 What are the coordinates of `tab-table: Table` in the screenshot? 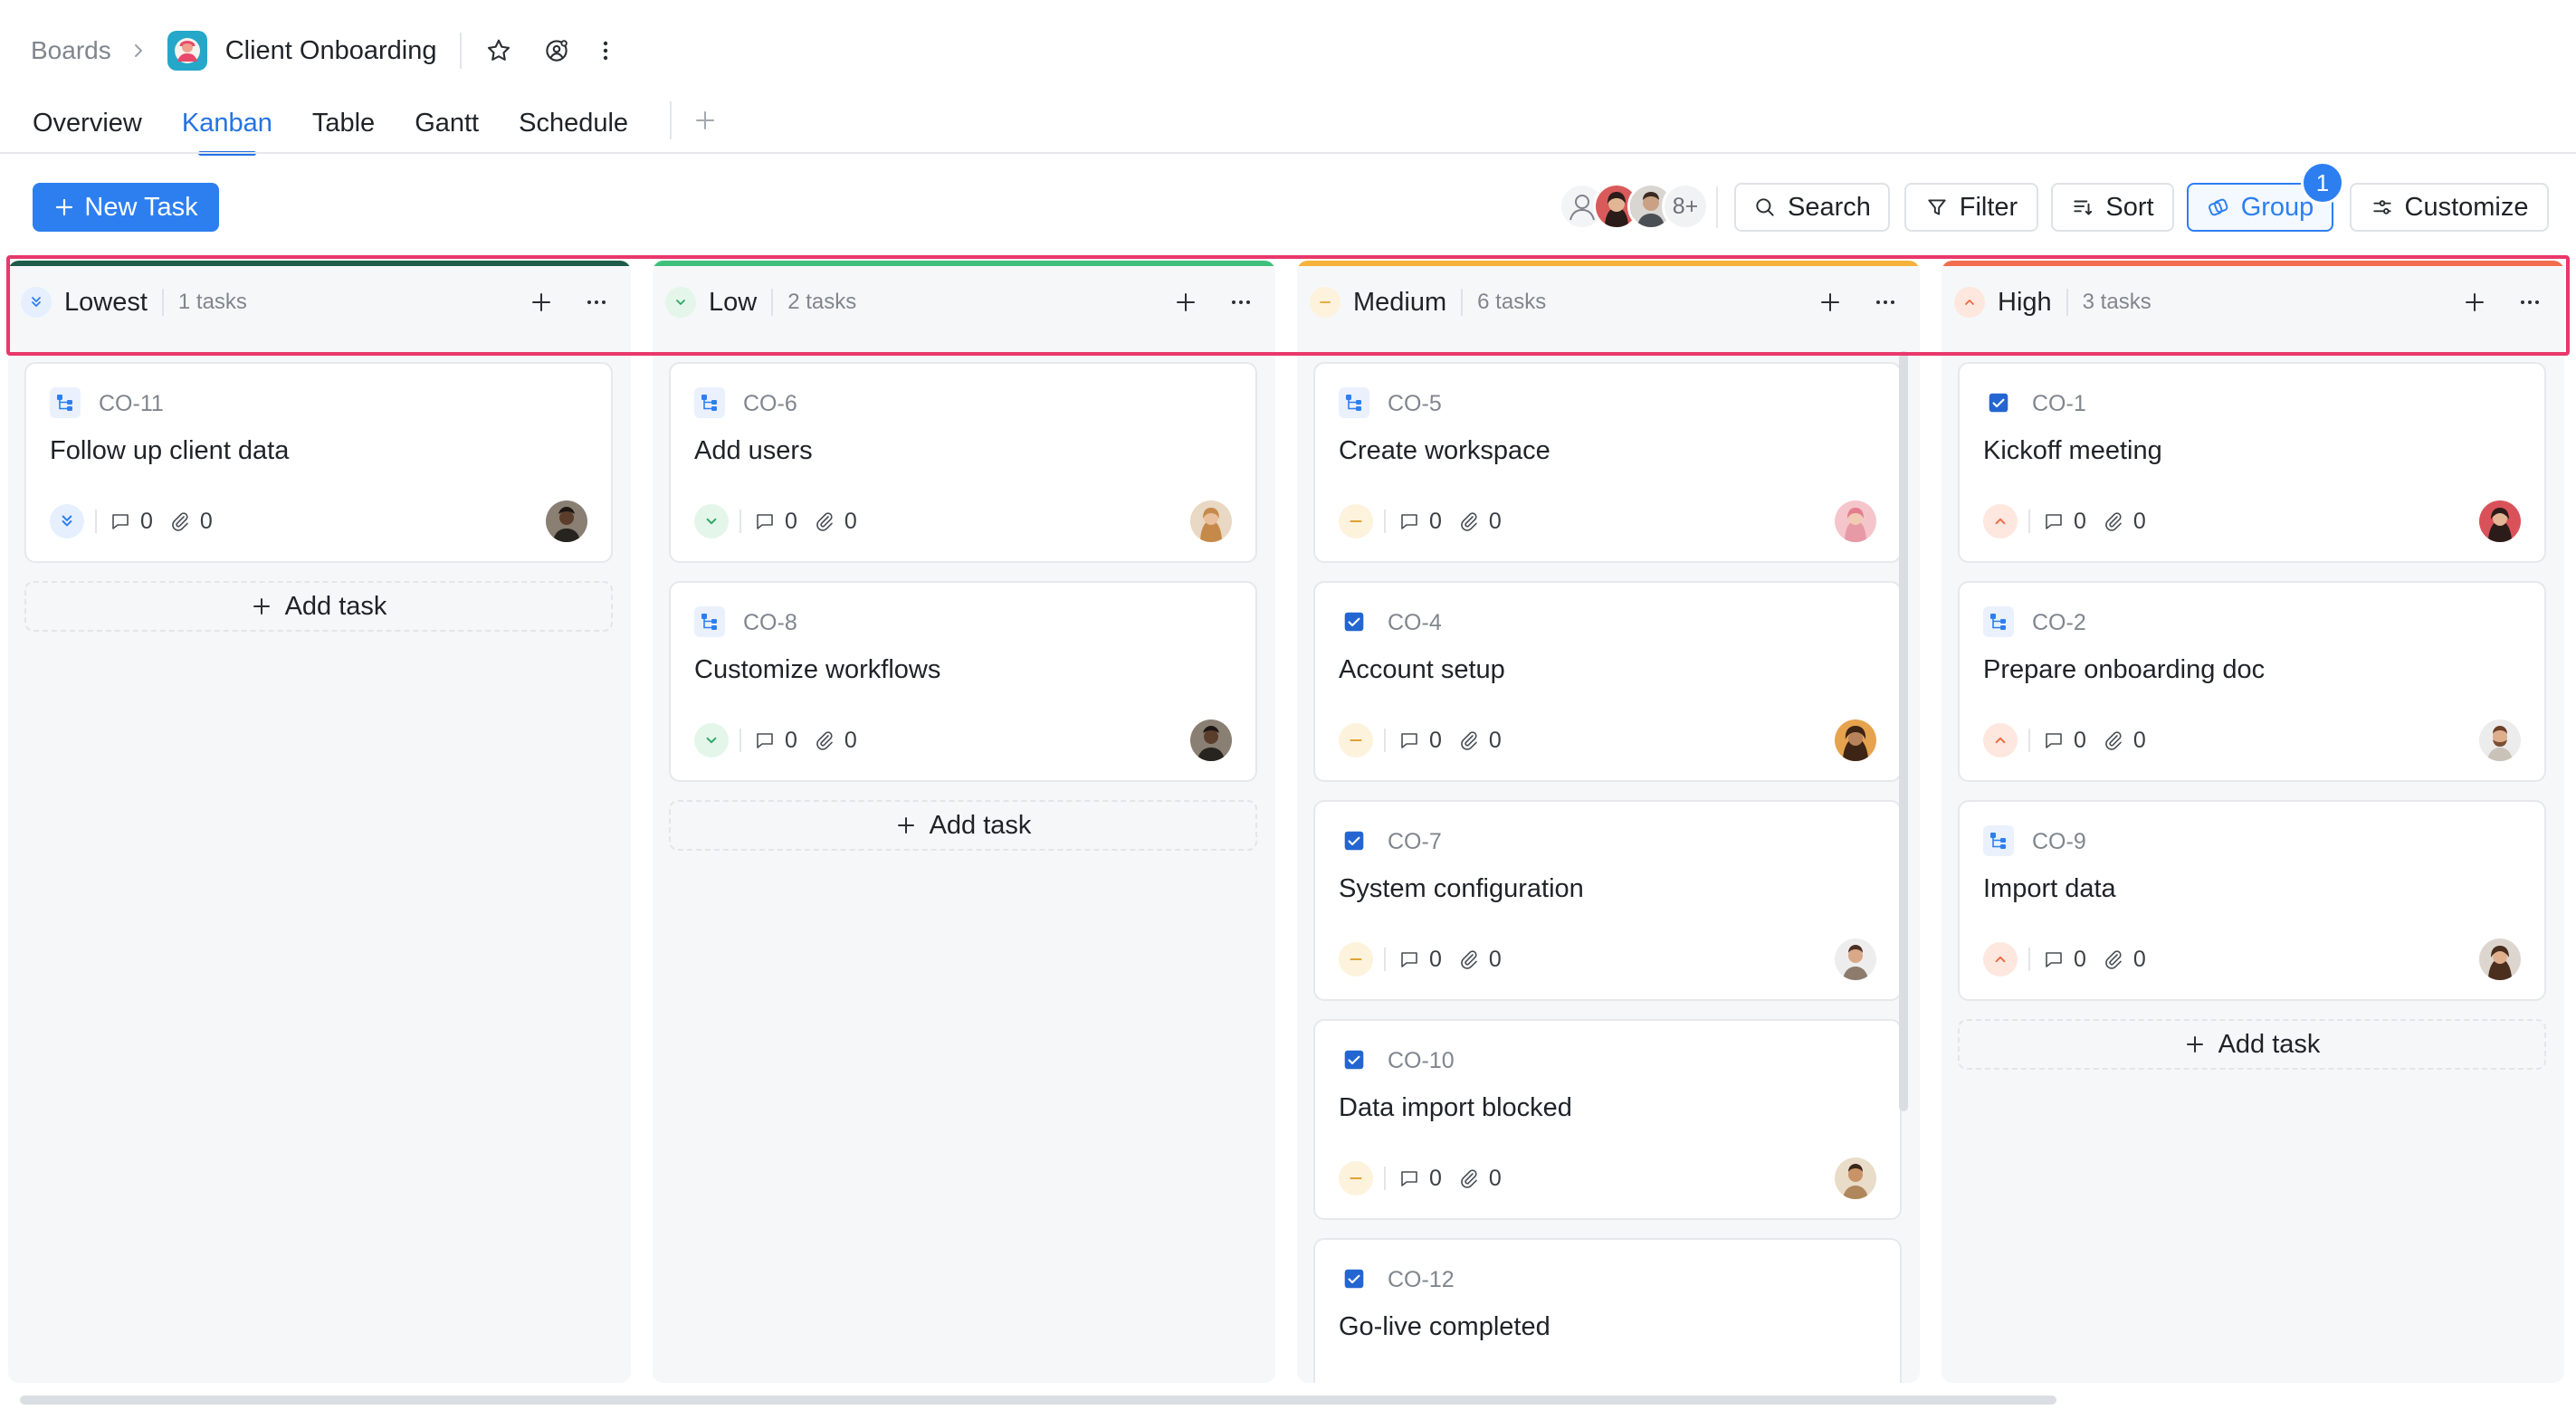 It's located at (344, 125).